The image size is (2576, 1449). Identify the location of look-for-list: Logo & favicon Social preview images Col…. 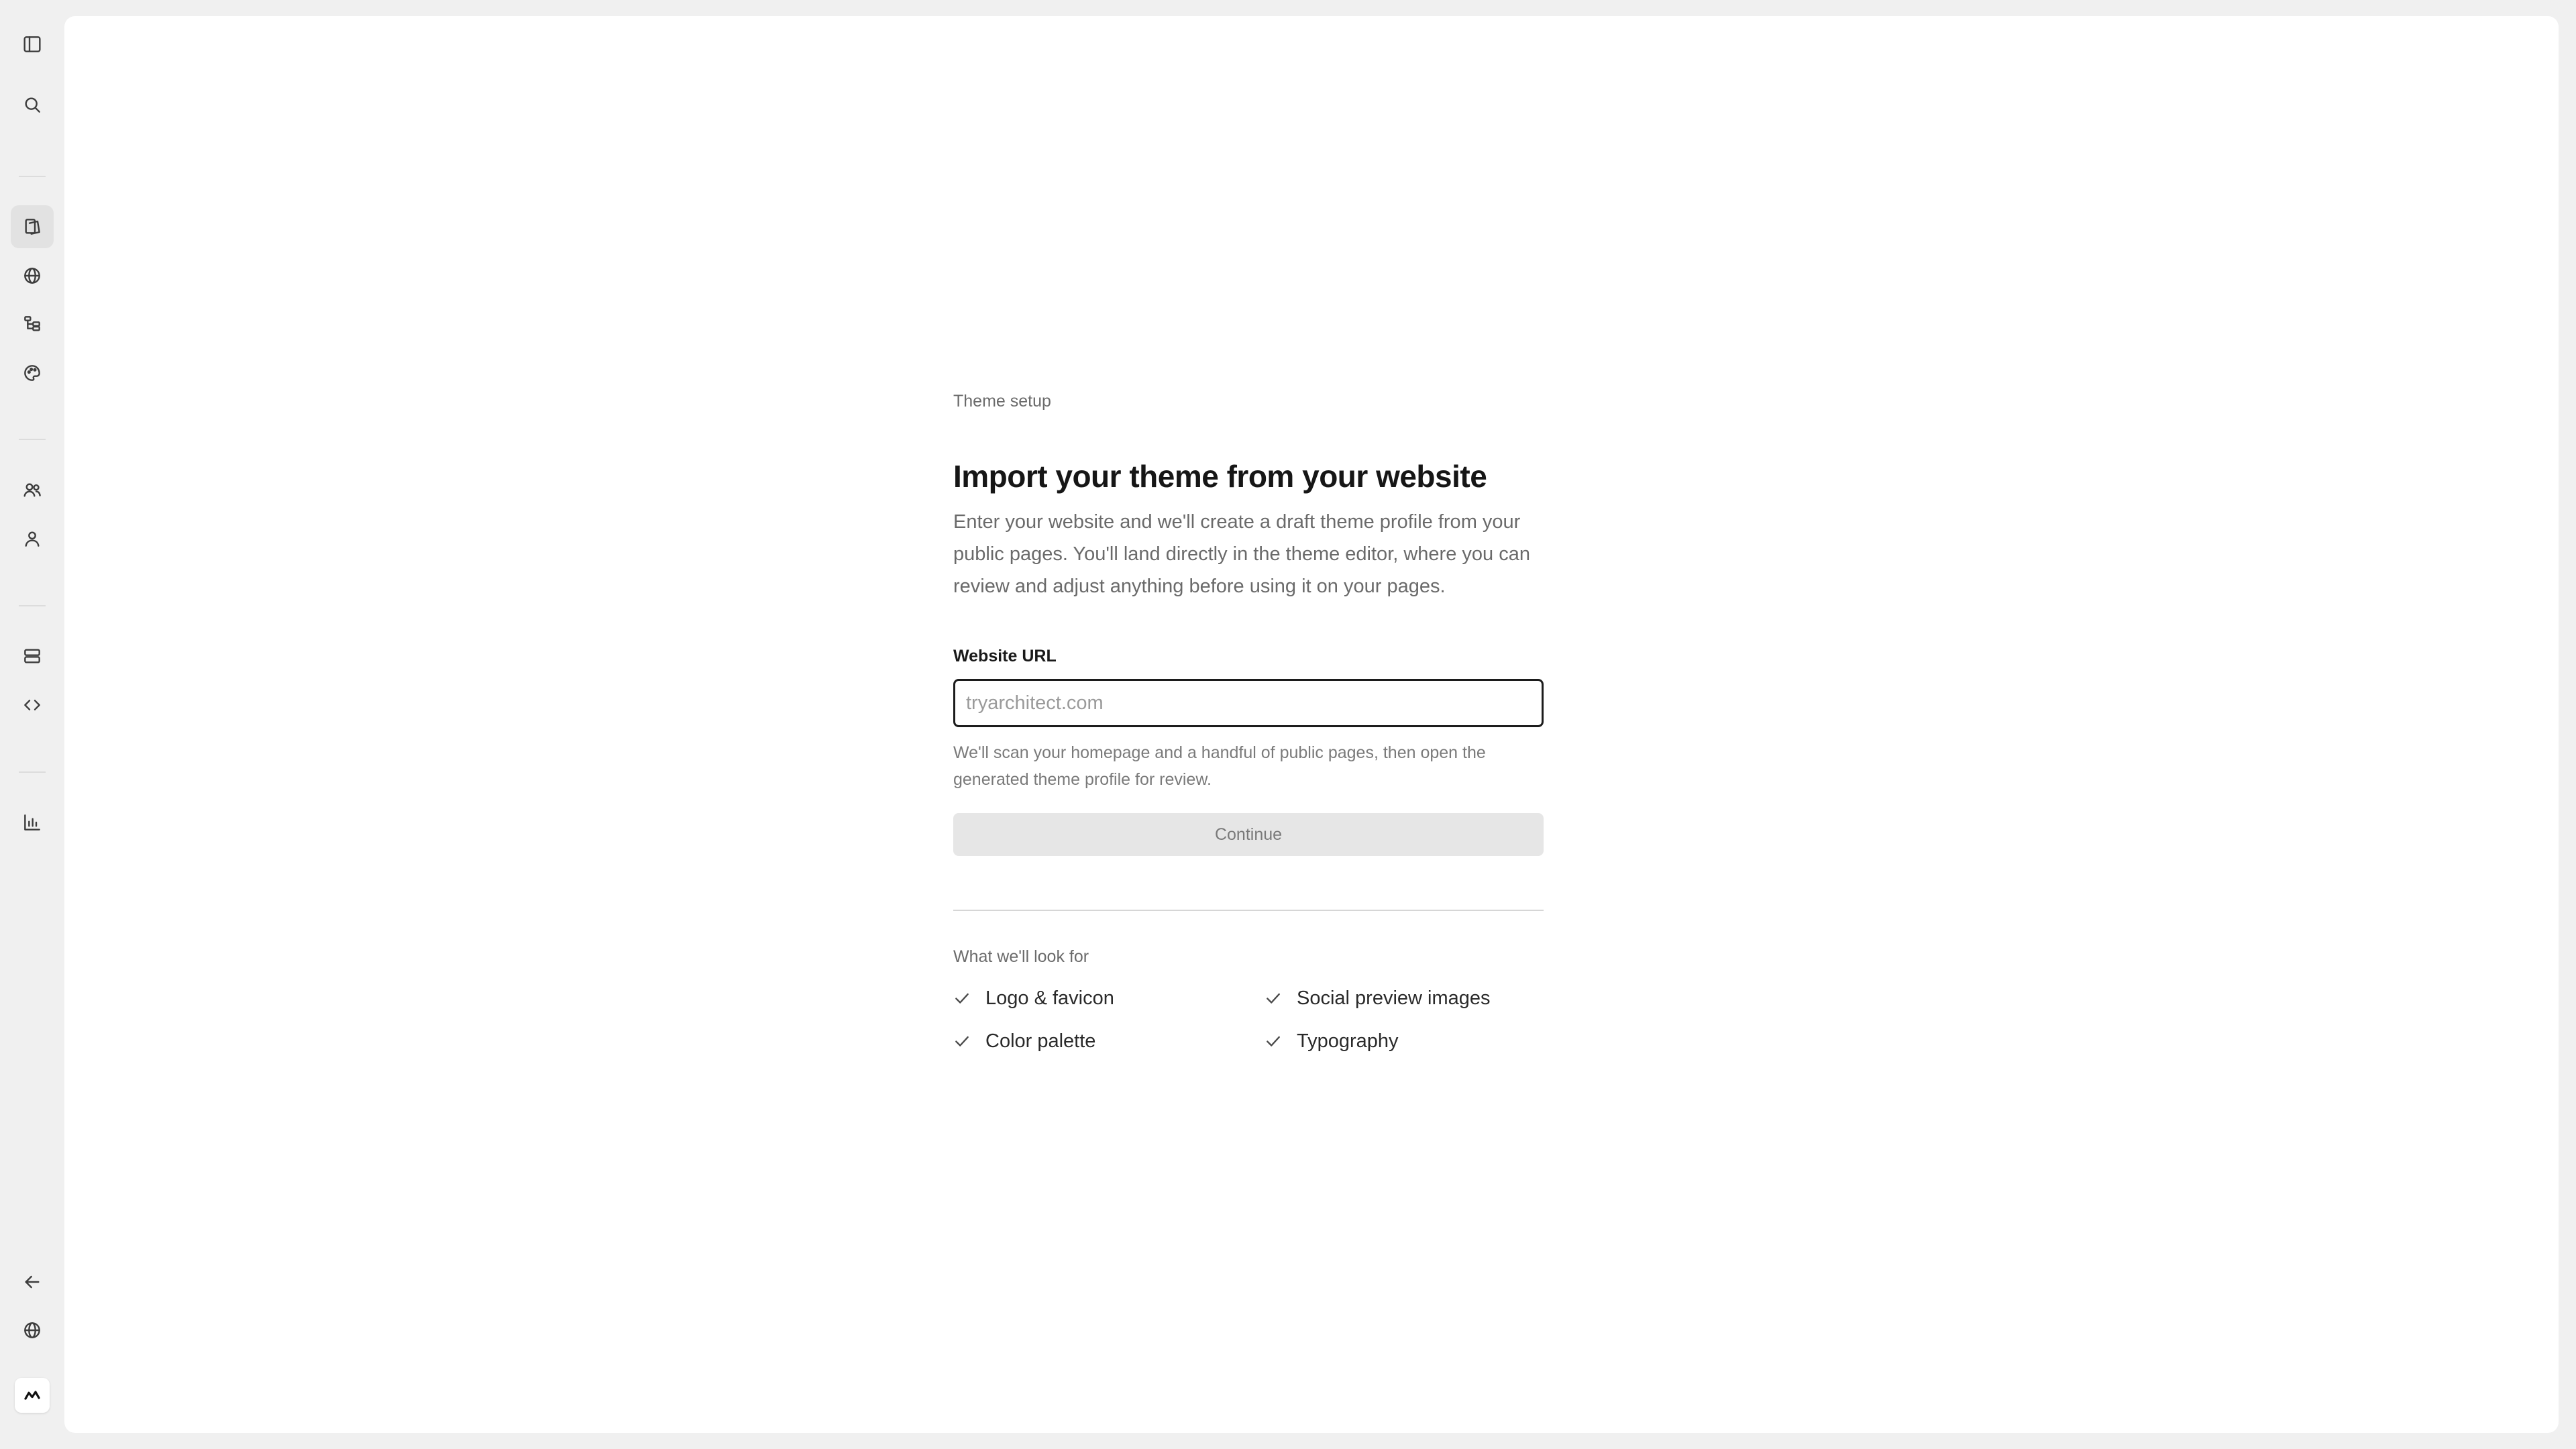
(1248, 1019).